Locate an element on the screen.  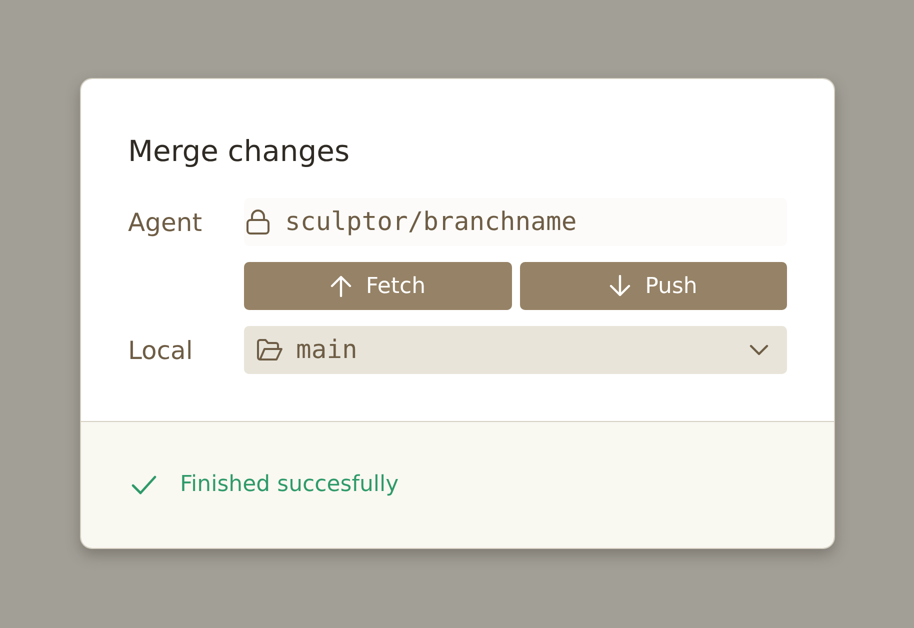
lock-icon is located at coordinates (258, 222).